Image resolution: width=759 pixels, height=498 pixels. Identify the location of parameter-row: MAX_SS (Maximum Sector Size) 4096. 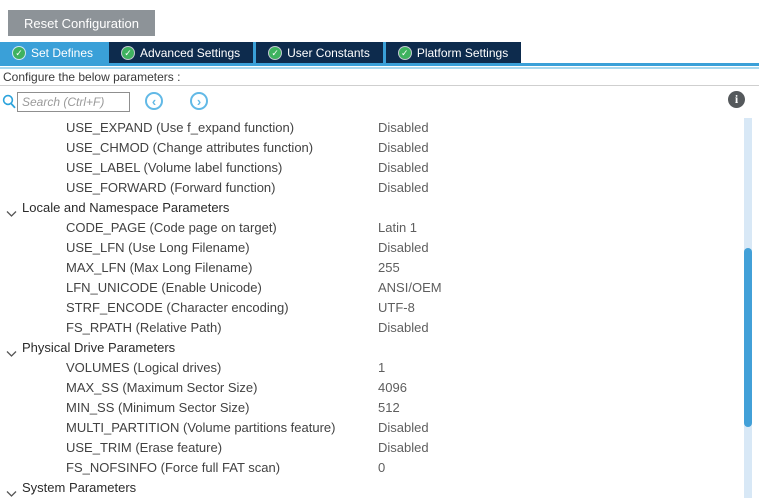
(372, 388).